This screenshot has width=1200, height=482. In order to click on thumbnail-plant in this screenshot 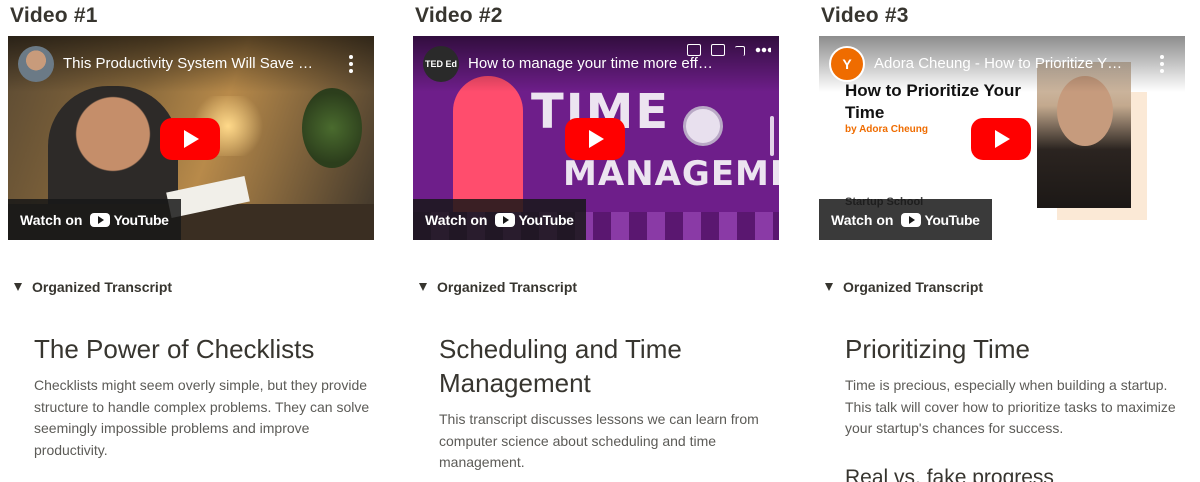, I will do `click(332, 128)`.